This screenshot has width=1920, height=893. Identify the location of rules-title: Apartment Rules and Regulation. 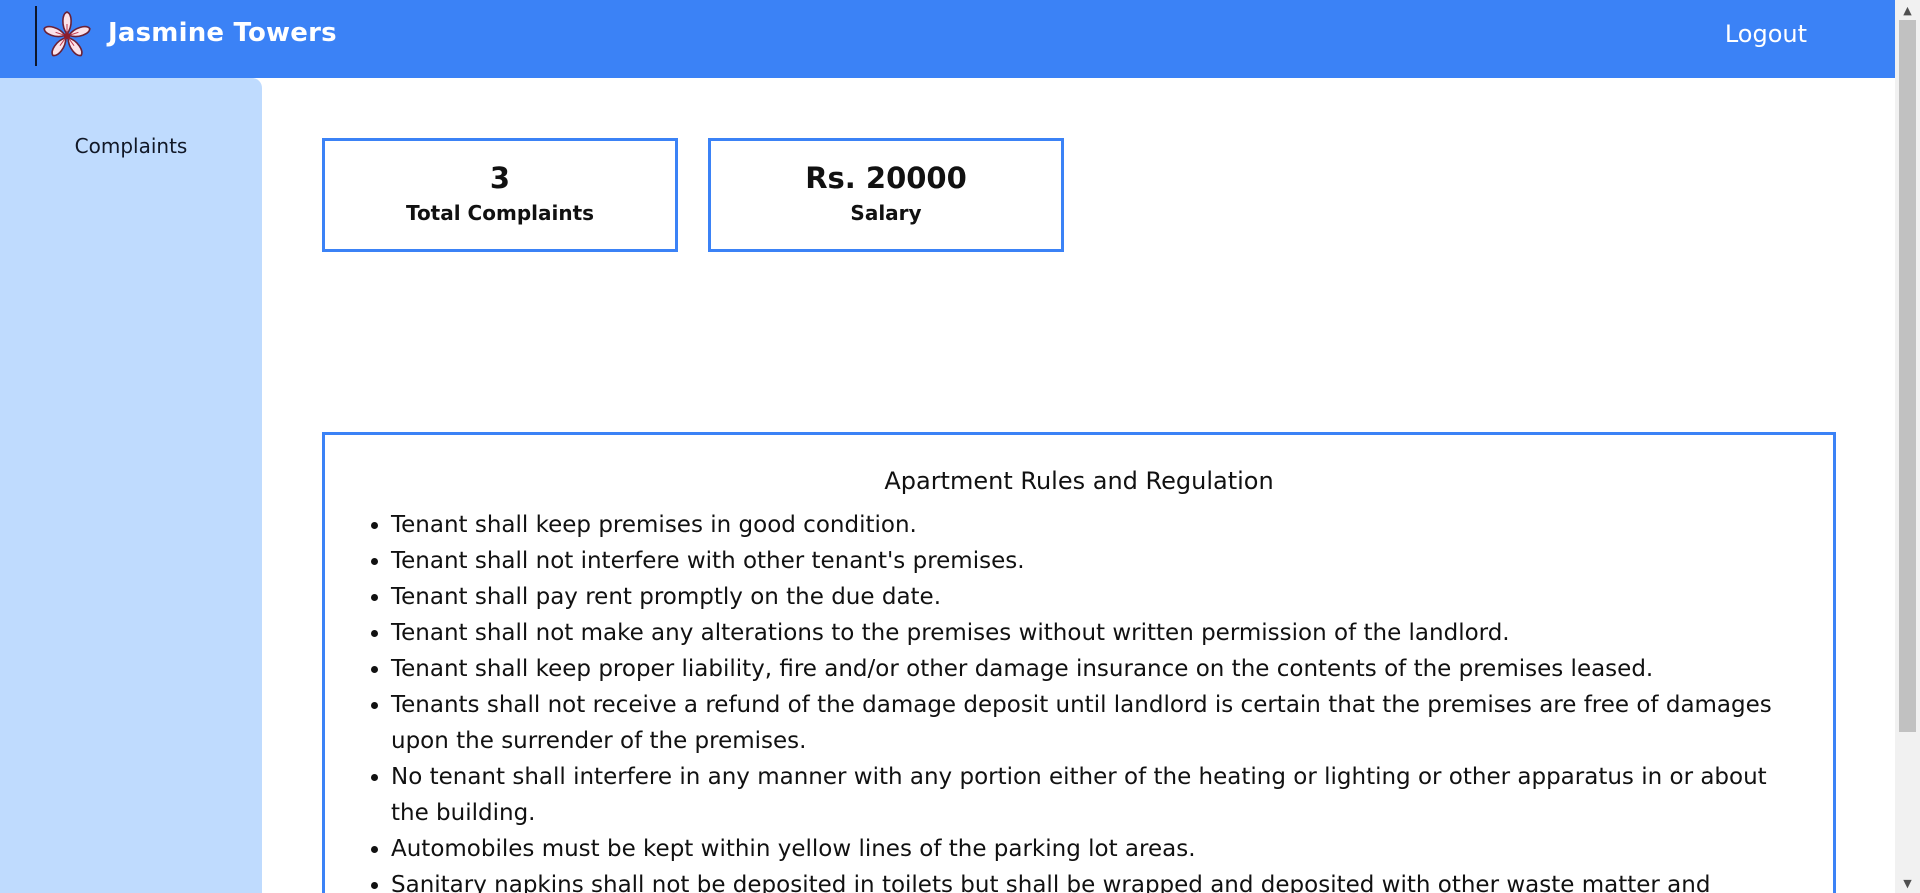
(1079, 481).